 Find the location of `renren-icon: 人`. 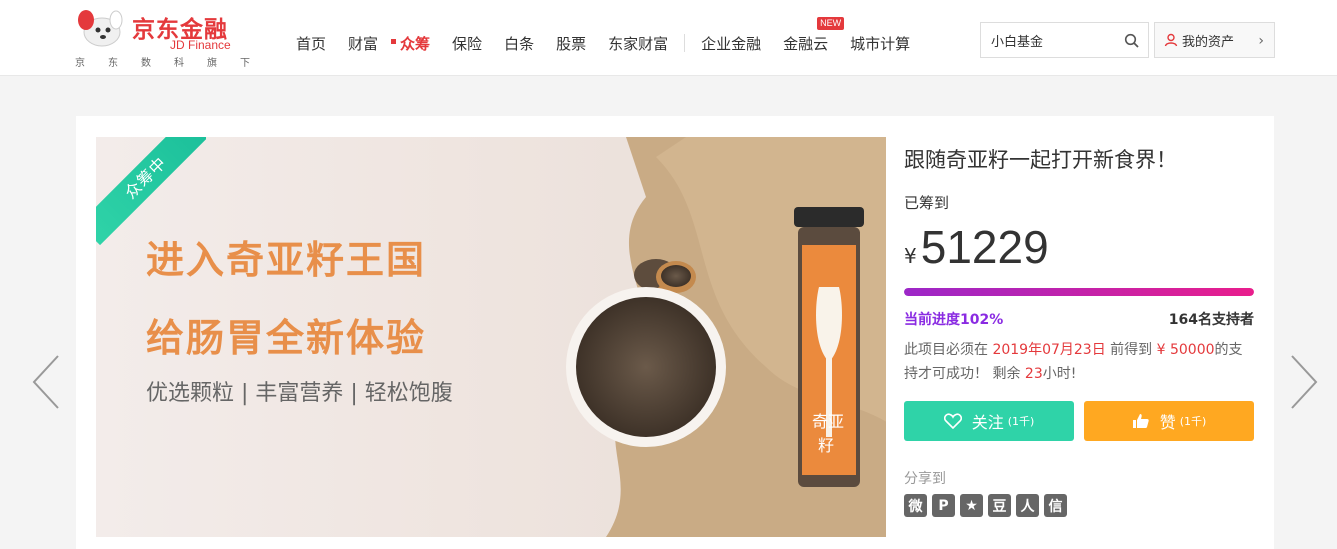

renren-icon: 人 is located at coordinates (1027, 505).